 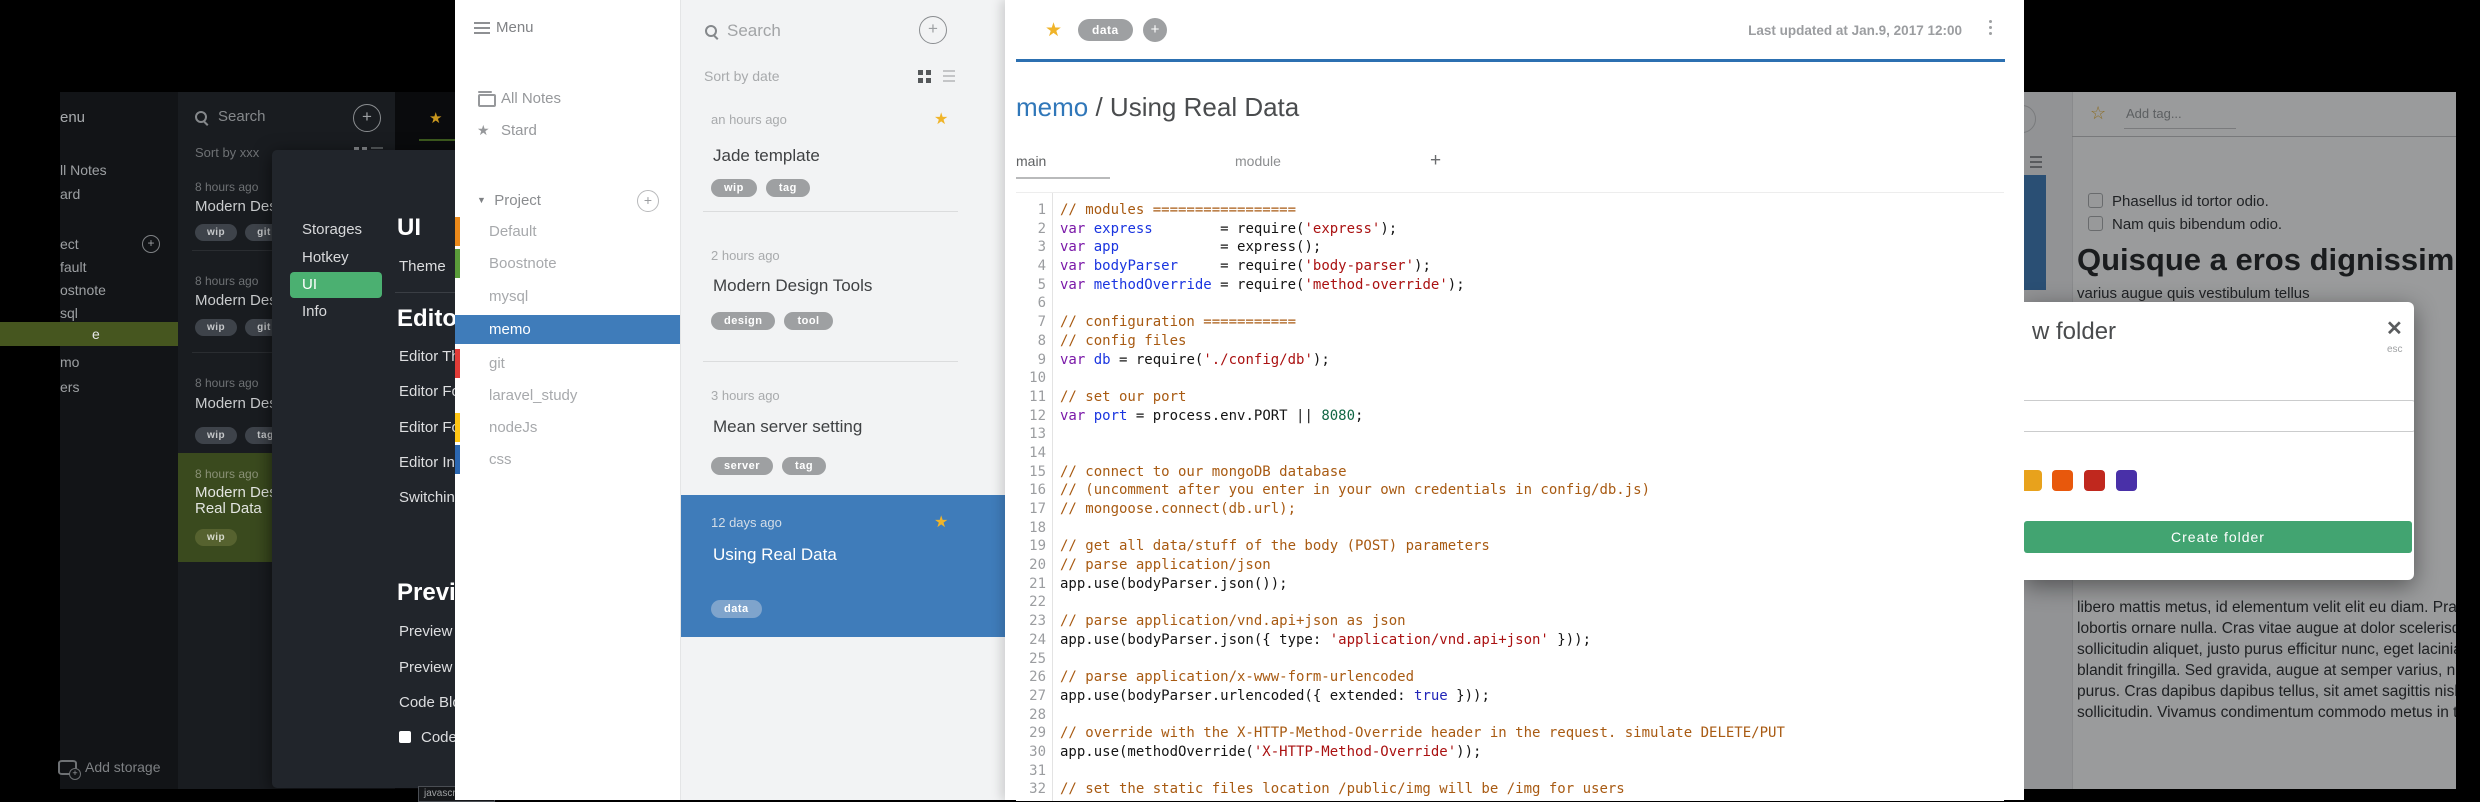 I want to click on settings-tab-info: Info, so click(x=314, y=311).